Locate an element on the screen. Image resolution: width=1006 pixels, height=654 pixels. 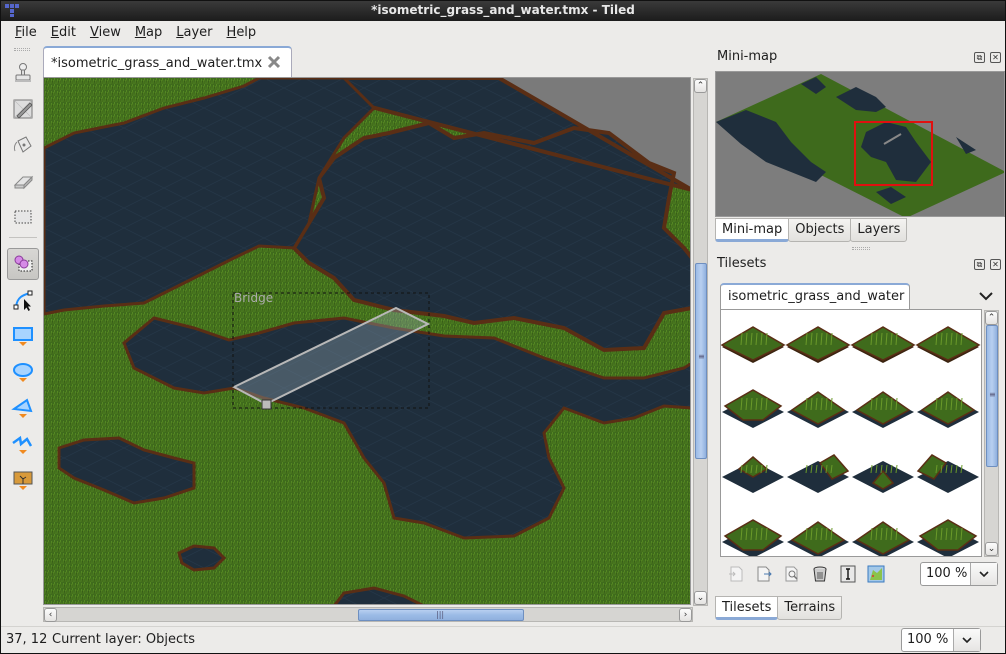
minimap-dock-tabs: Mini-map Objects Layers is located at coordinates (811, 230).